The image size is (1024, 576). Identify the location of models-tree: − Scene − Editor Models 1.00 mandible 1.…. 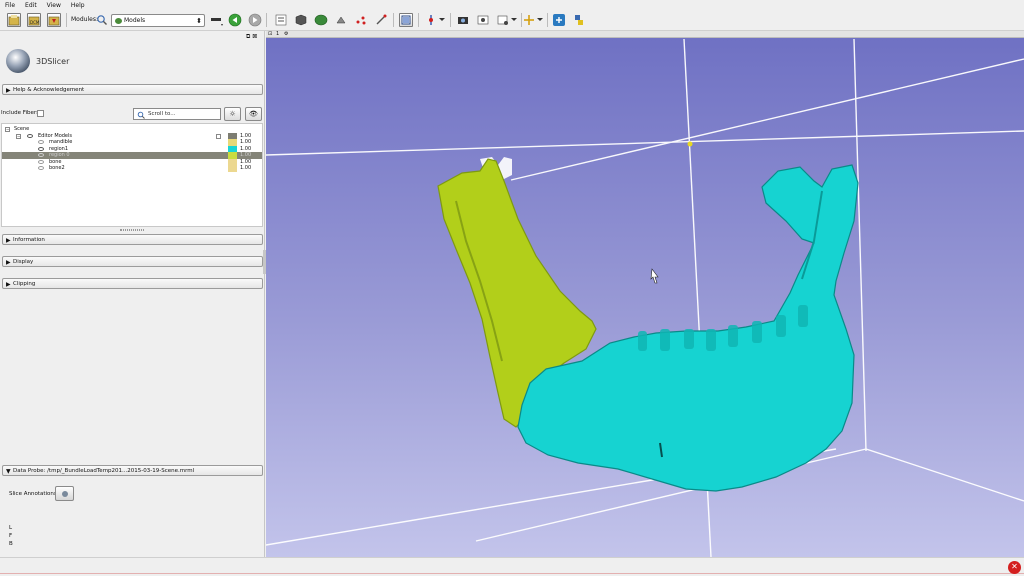
(132, 175).